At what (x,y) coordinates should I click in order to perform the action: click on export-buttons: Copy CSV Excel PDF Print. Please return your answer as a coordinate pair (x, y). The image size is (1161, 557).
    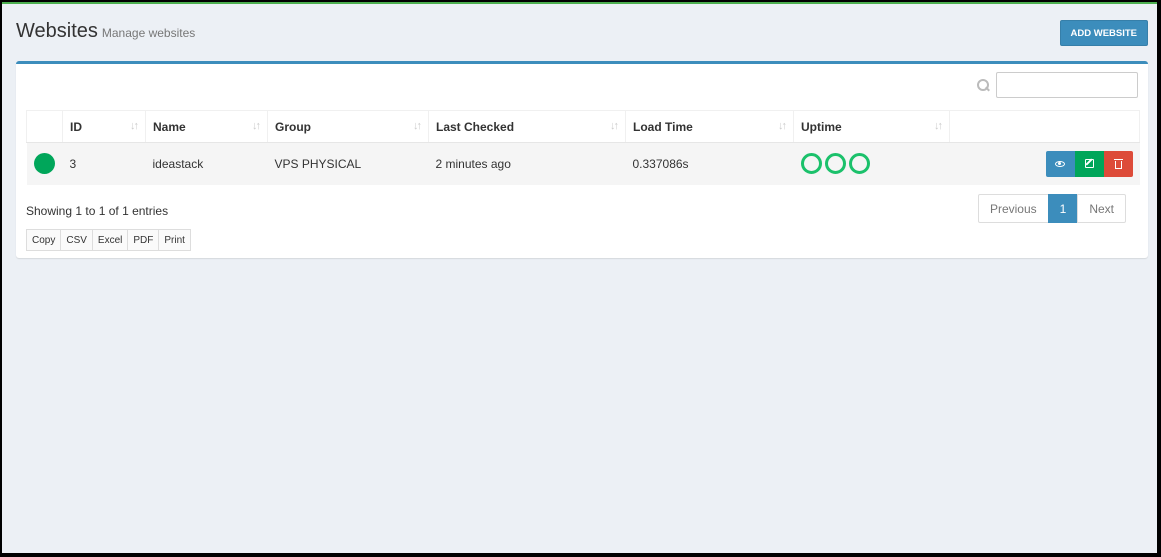
    Looking at the image, I should click on (108, 240).